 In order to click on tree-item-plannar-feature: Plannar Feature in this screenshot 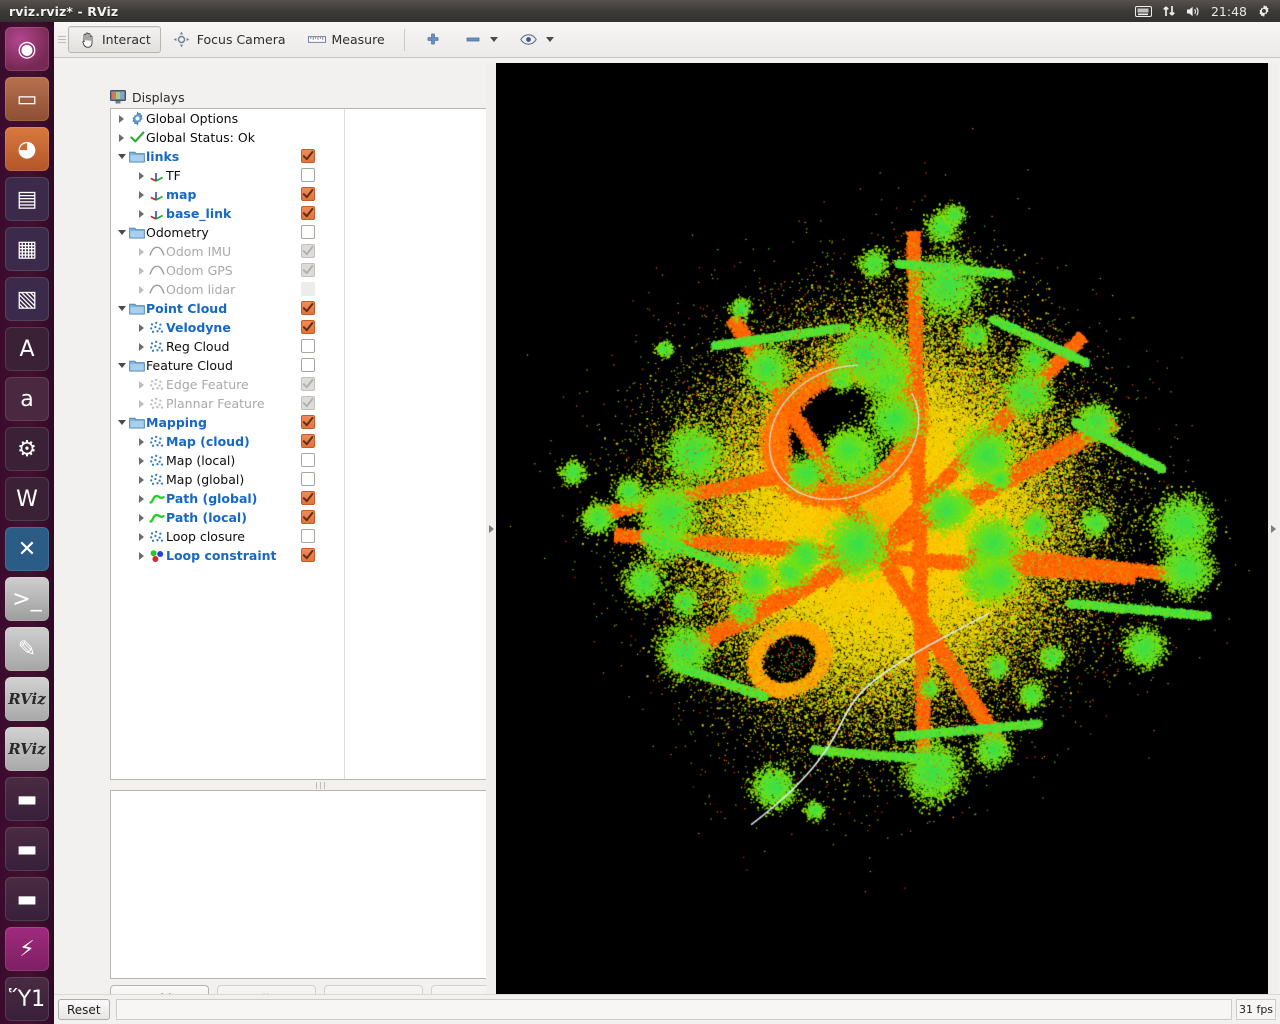, I will do `click(320, 403)`.